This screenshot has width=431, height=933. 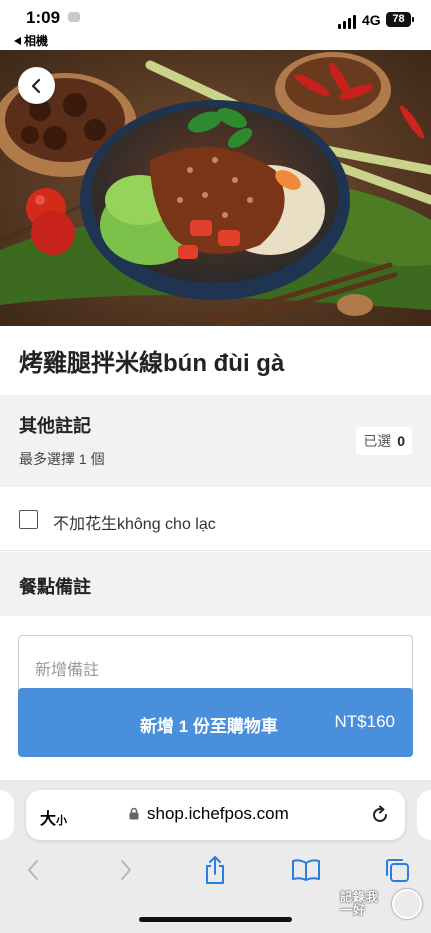 What do you see at coordinates (424, 815) in the screenshot?
I see `next-tab-card` at bounding box center [424, 815].